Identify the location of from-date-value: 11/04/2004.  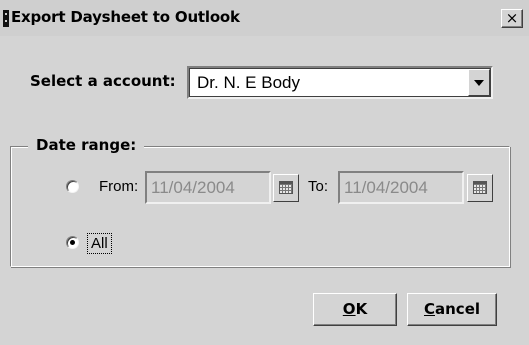
(193, 187).